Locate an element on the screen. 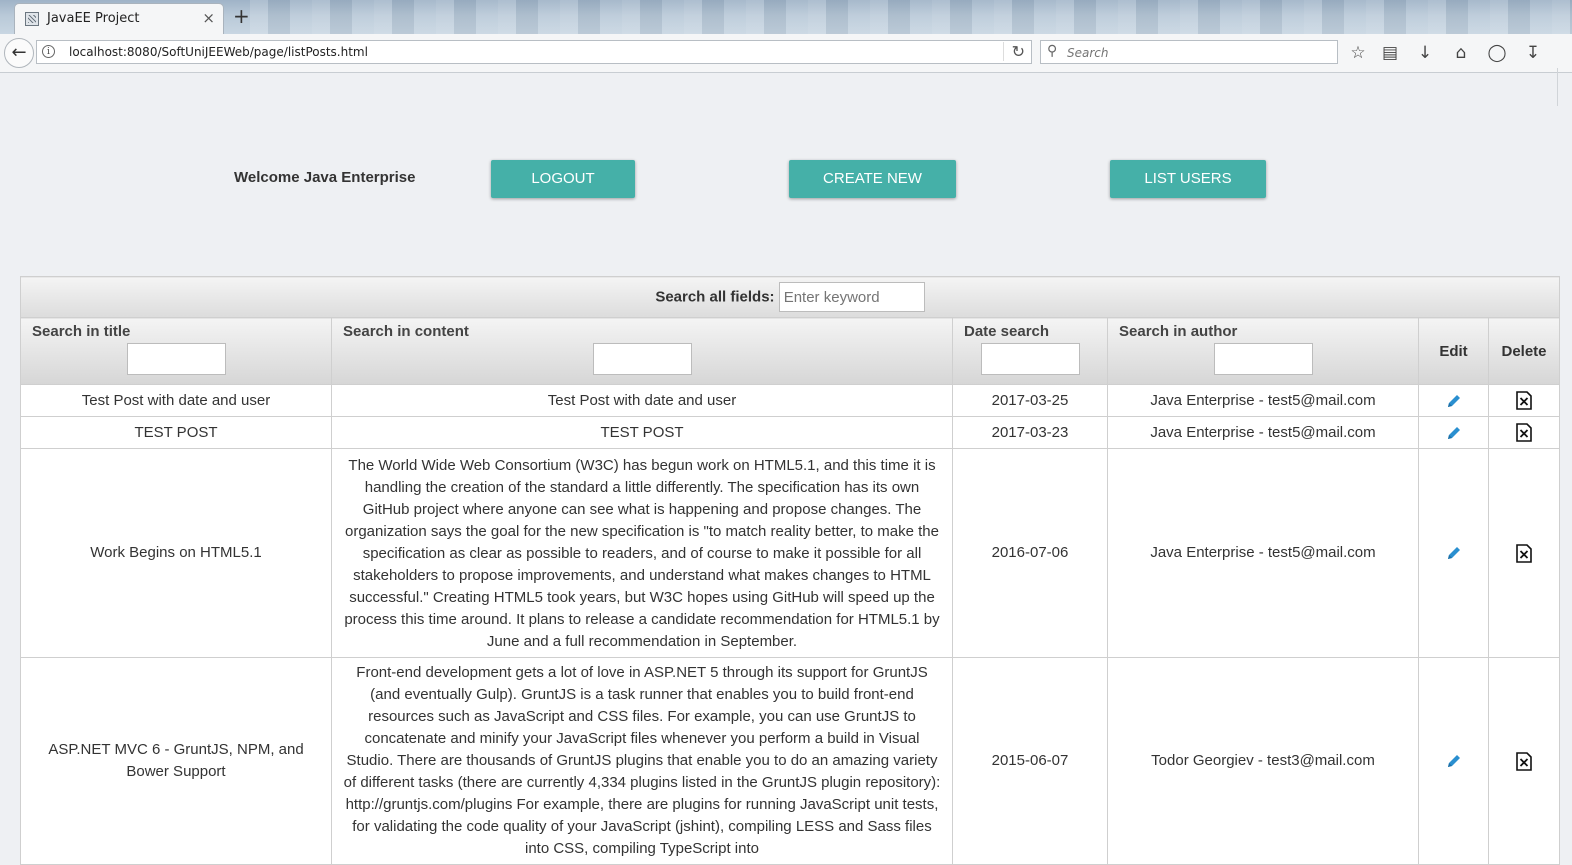  global-filter-row: Search all fields: is located at coordinates (790, 297).